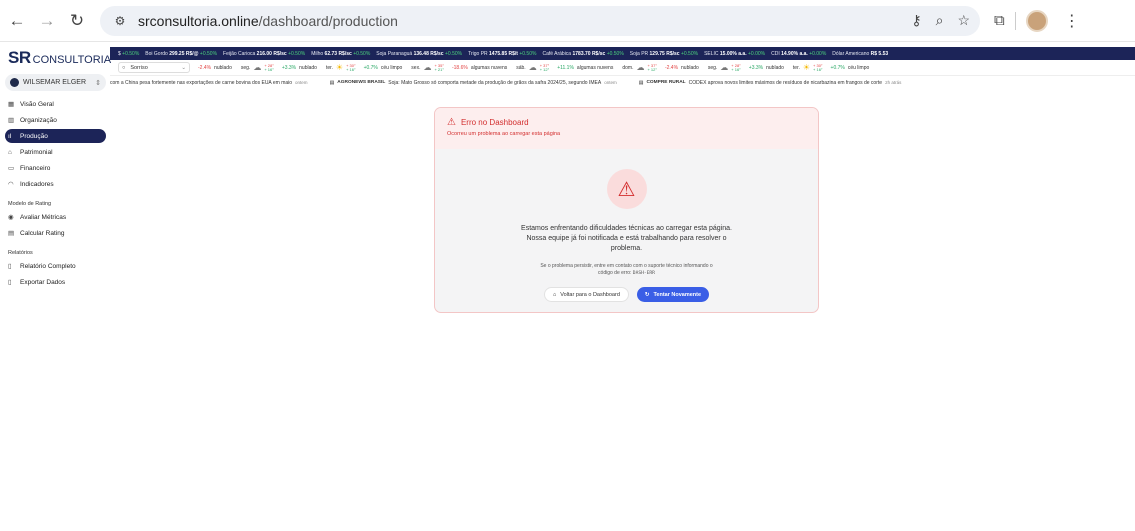 Image resolution: width=1135 pixels, height=531 pixels. I want to click on section-modelo-rating: Modelo de Rating, so click(30, 204).